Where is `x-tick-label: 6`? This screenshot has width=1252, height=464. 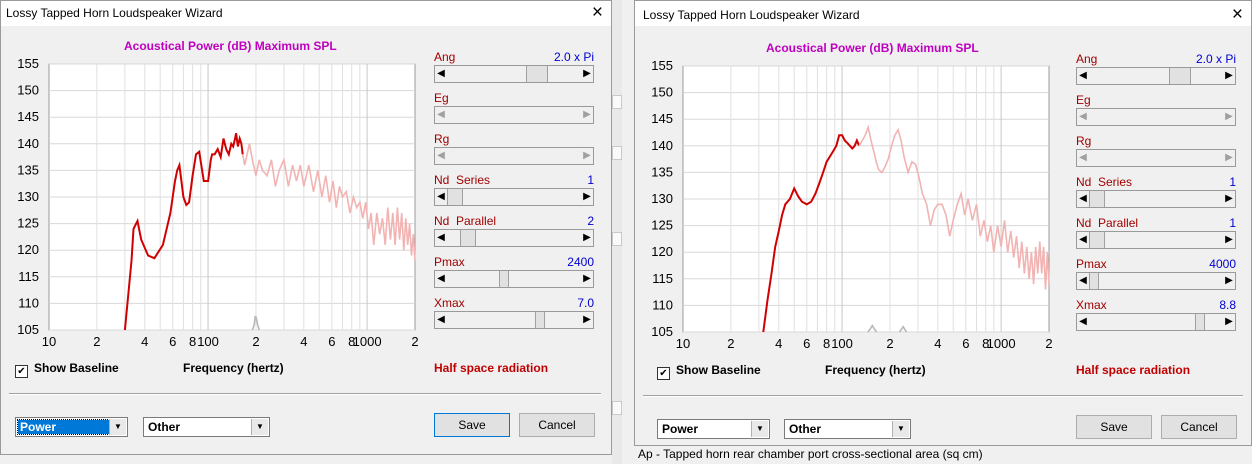 x-tick-label: 6 is located at coordinates (965, 343).